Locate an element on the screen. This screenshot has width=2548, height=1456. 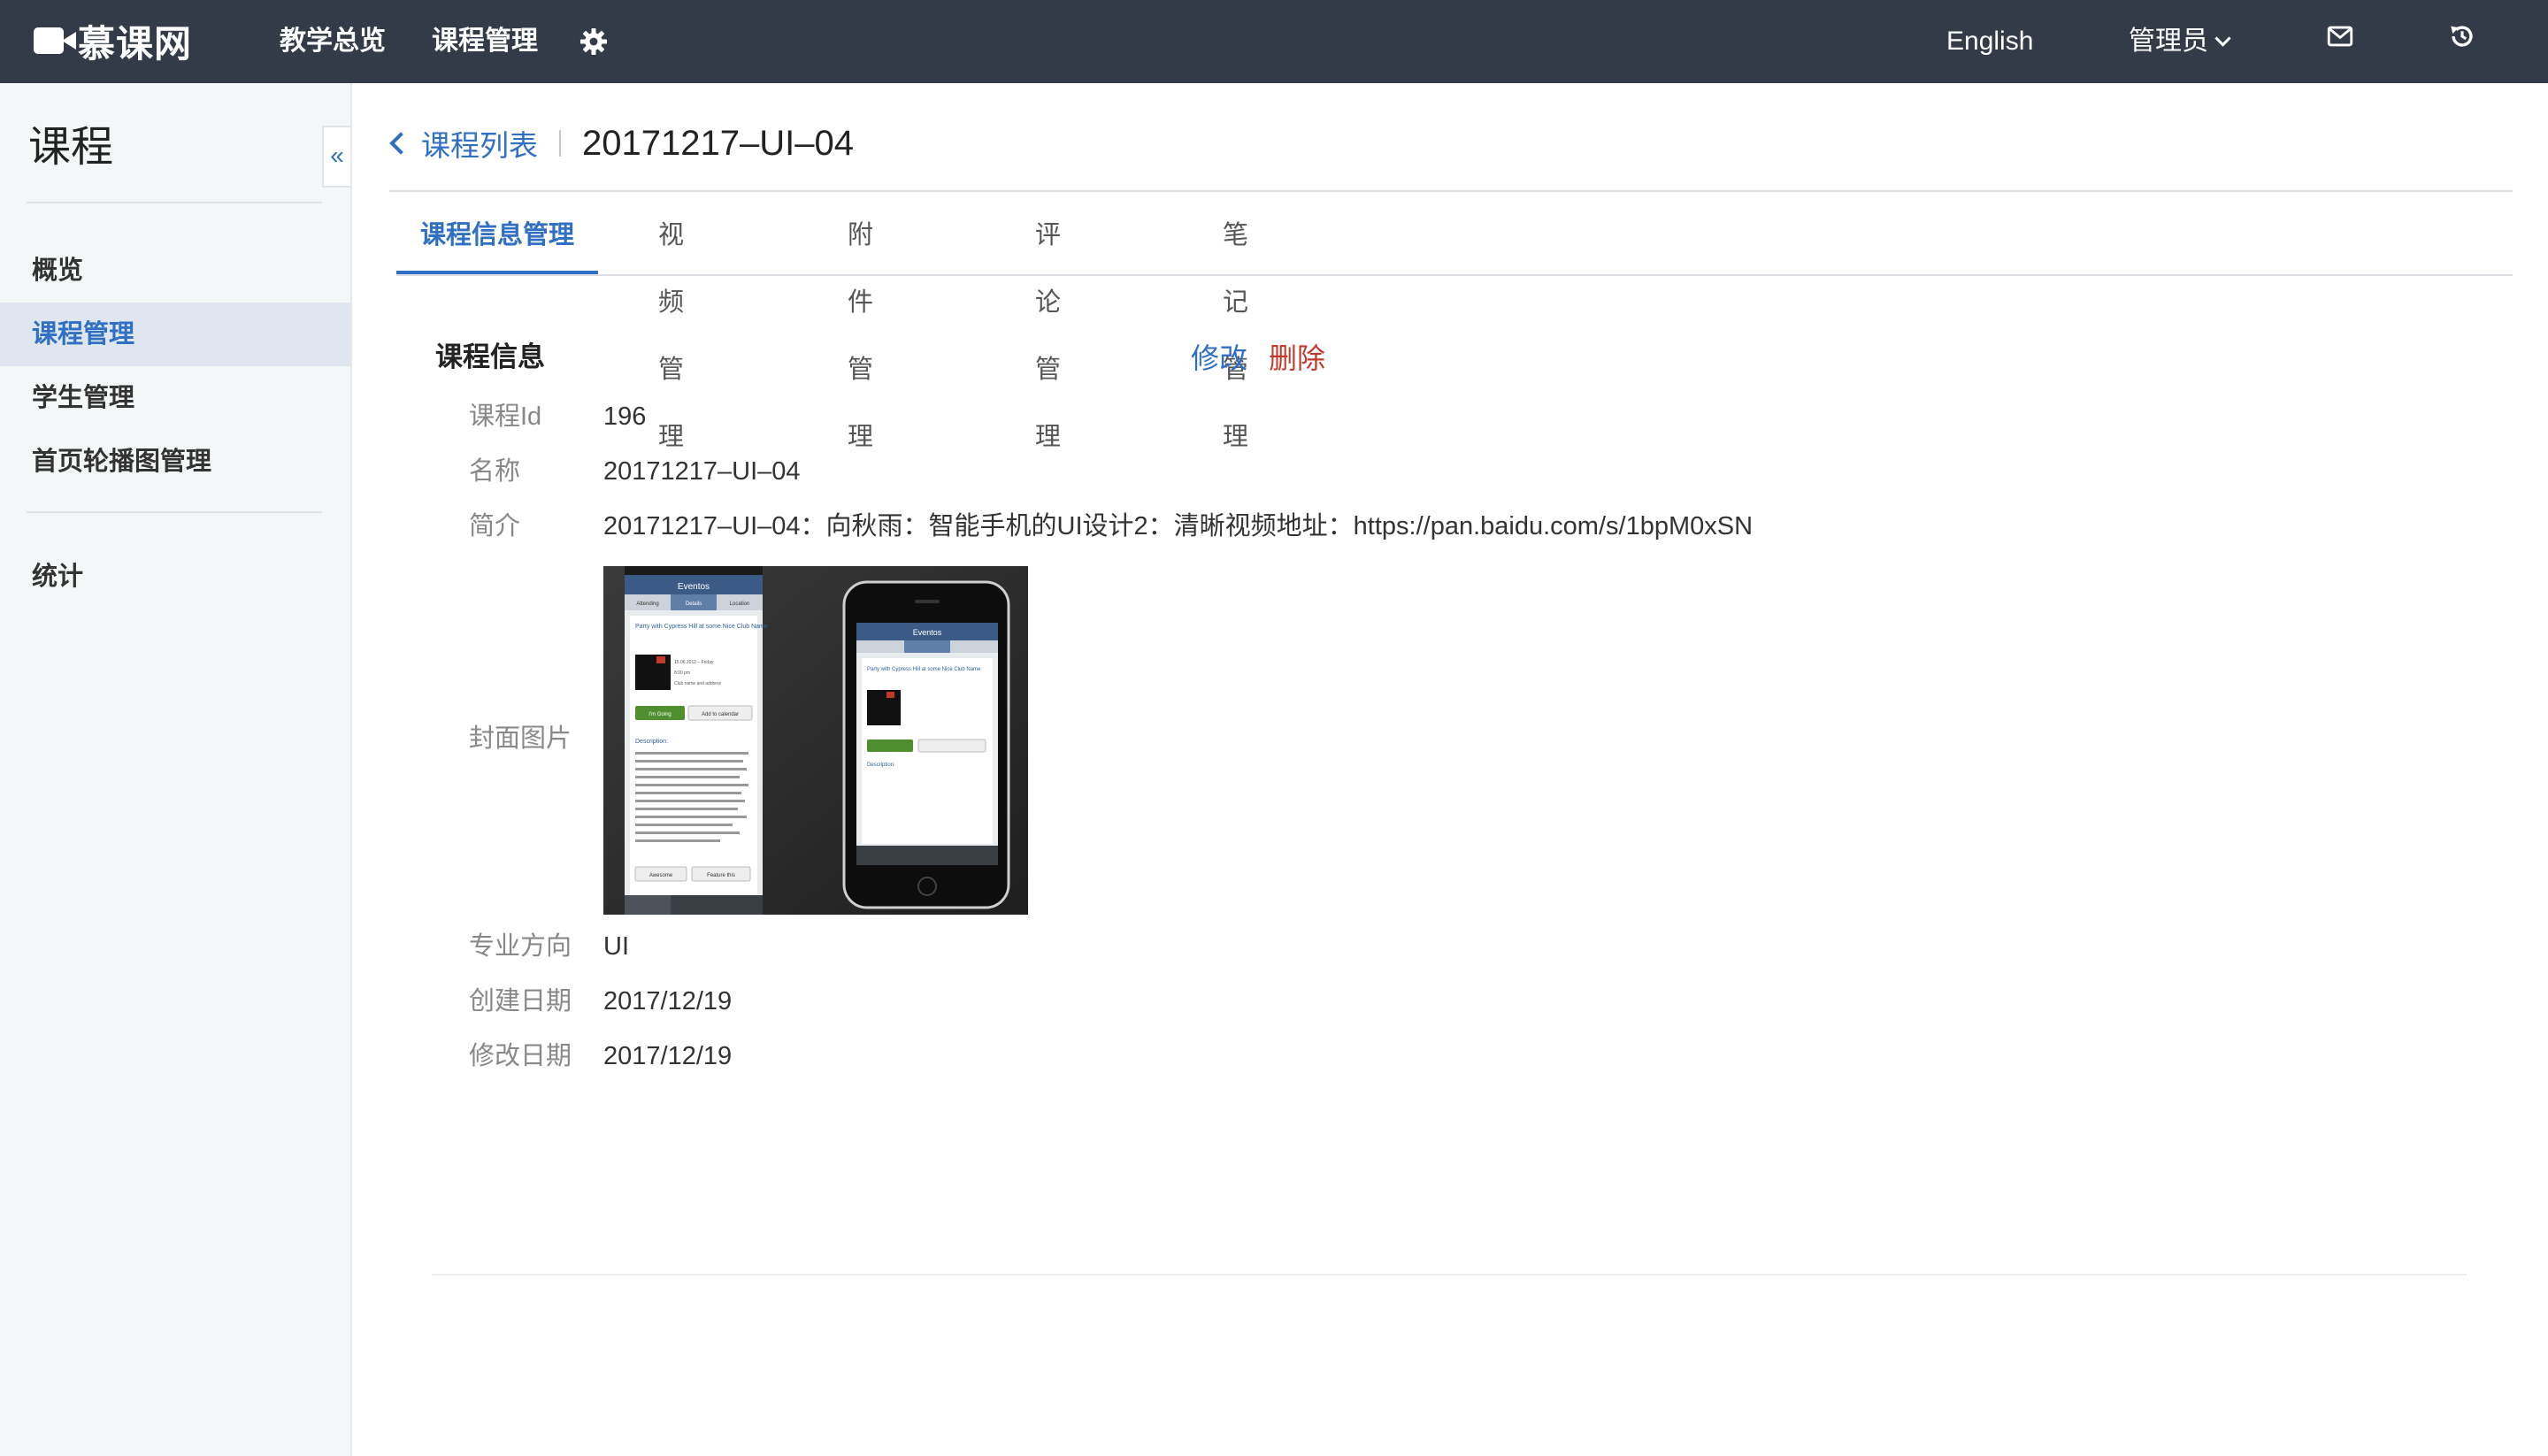
sidebar-item-overview: 概览 is located at coordinates (175, 271).